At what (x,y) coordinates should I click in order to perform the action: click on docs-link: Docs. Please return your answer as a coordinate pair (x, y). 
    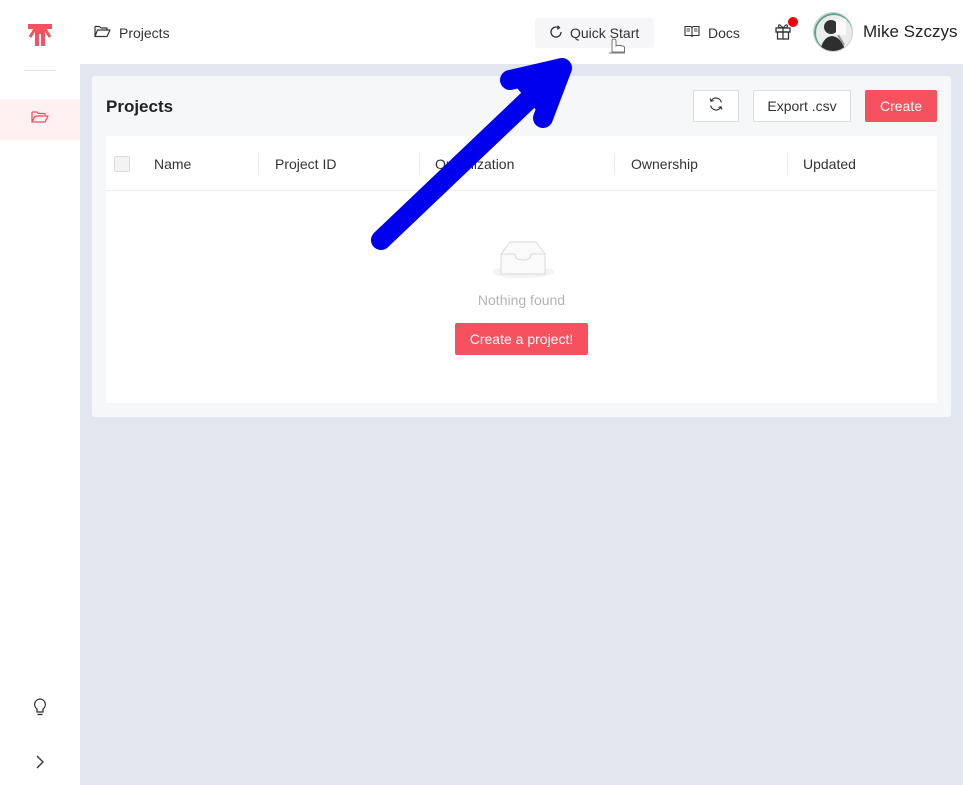
    Looking at the image, I should click on (712, 33).